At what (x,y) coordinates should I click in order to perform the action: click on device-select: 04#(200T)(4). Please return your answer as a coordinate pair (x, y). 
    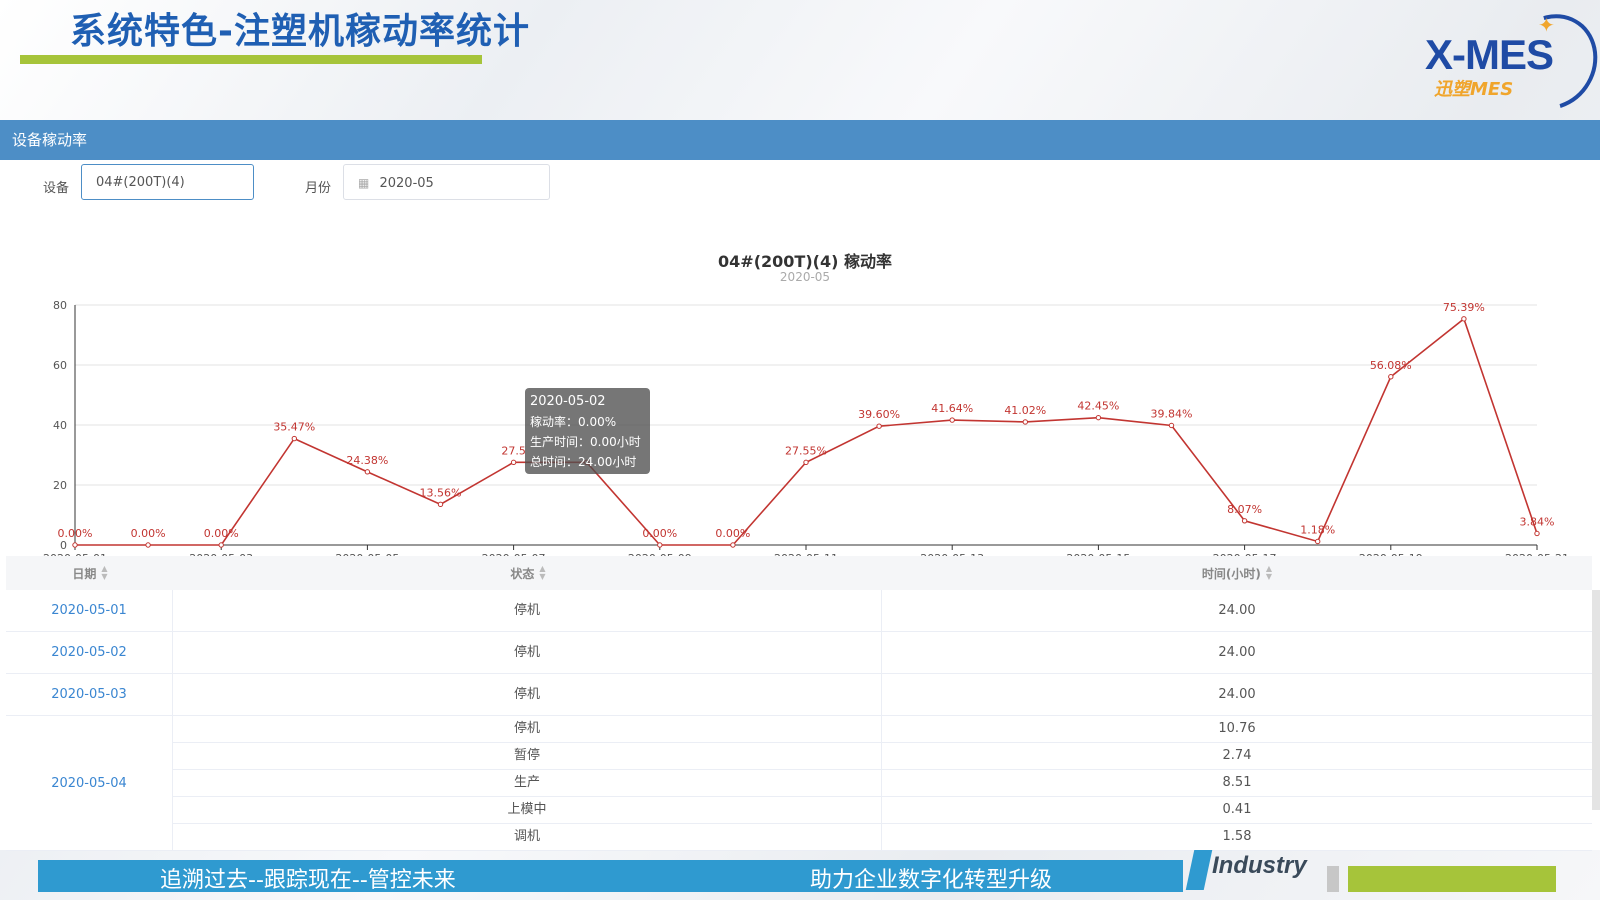
    Looking at the image, I should click on (167, 182).